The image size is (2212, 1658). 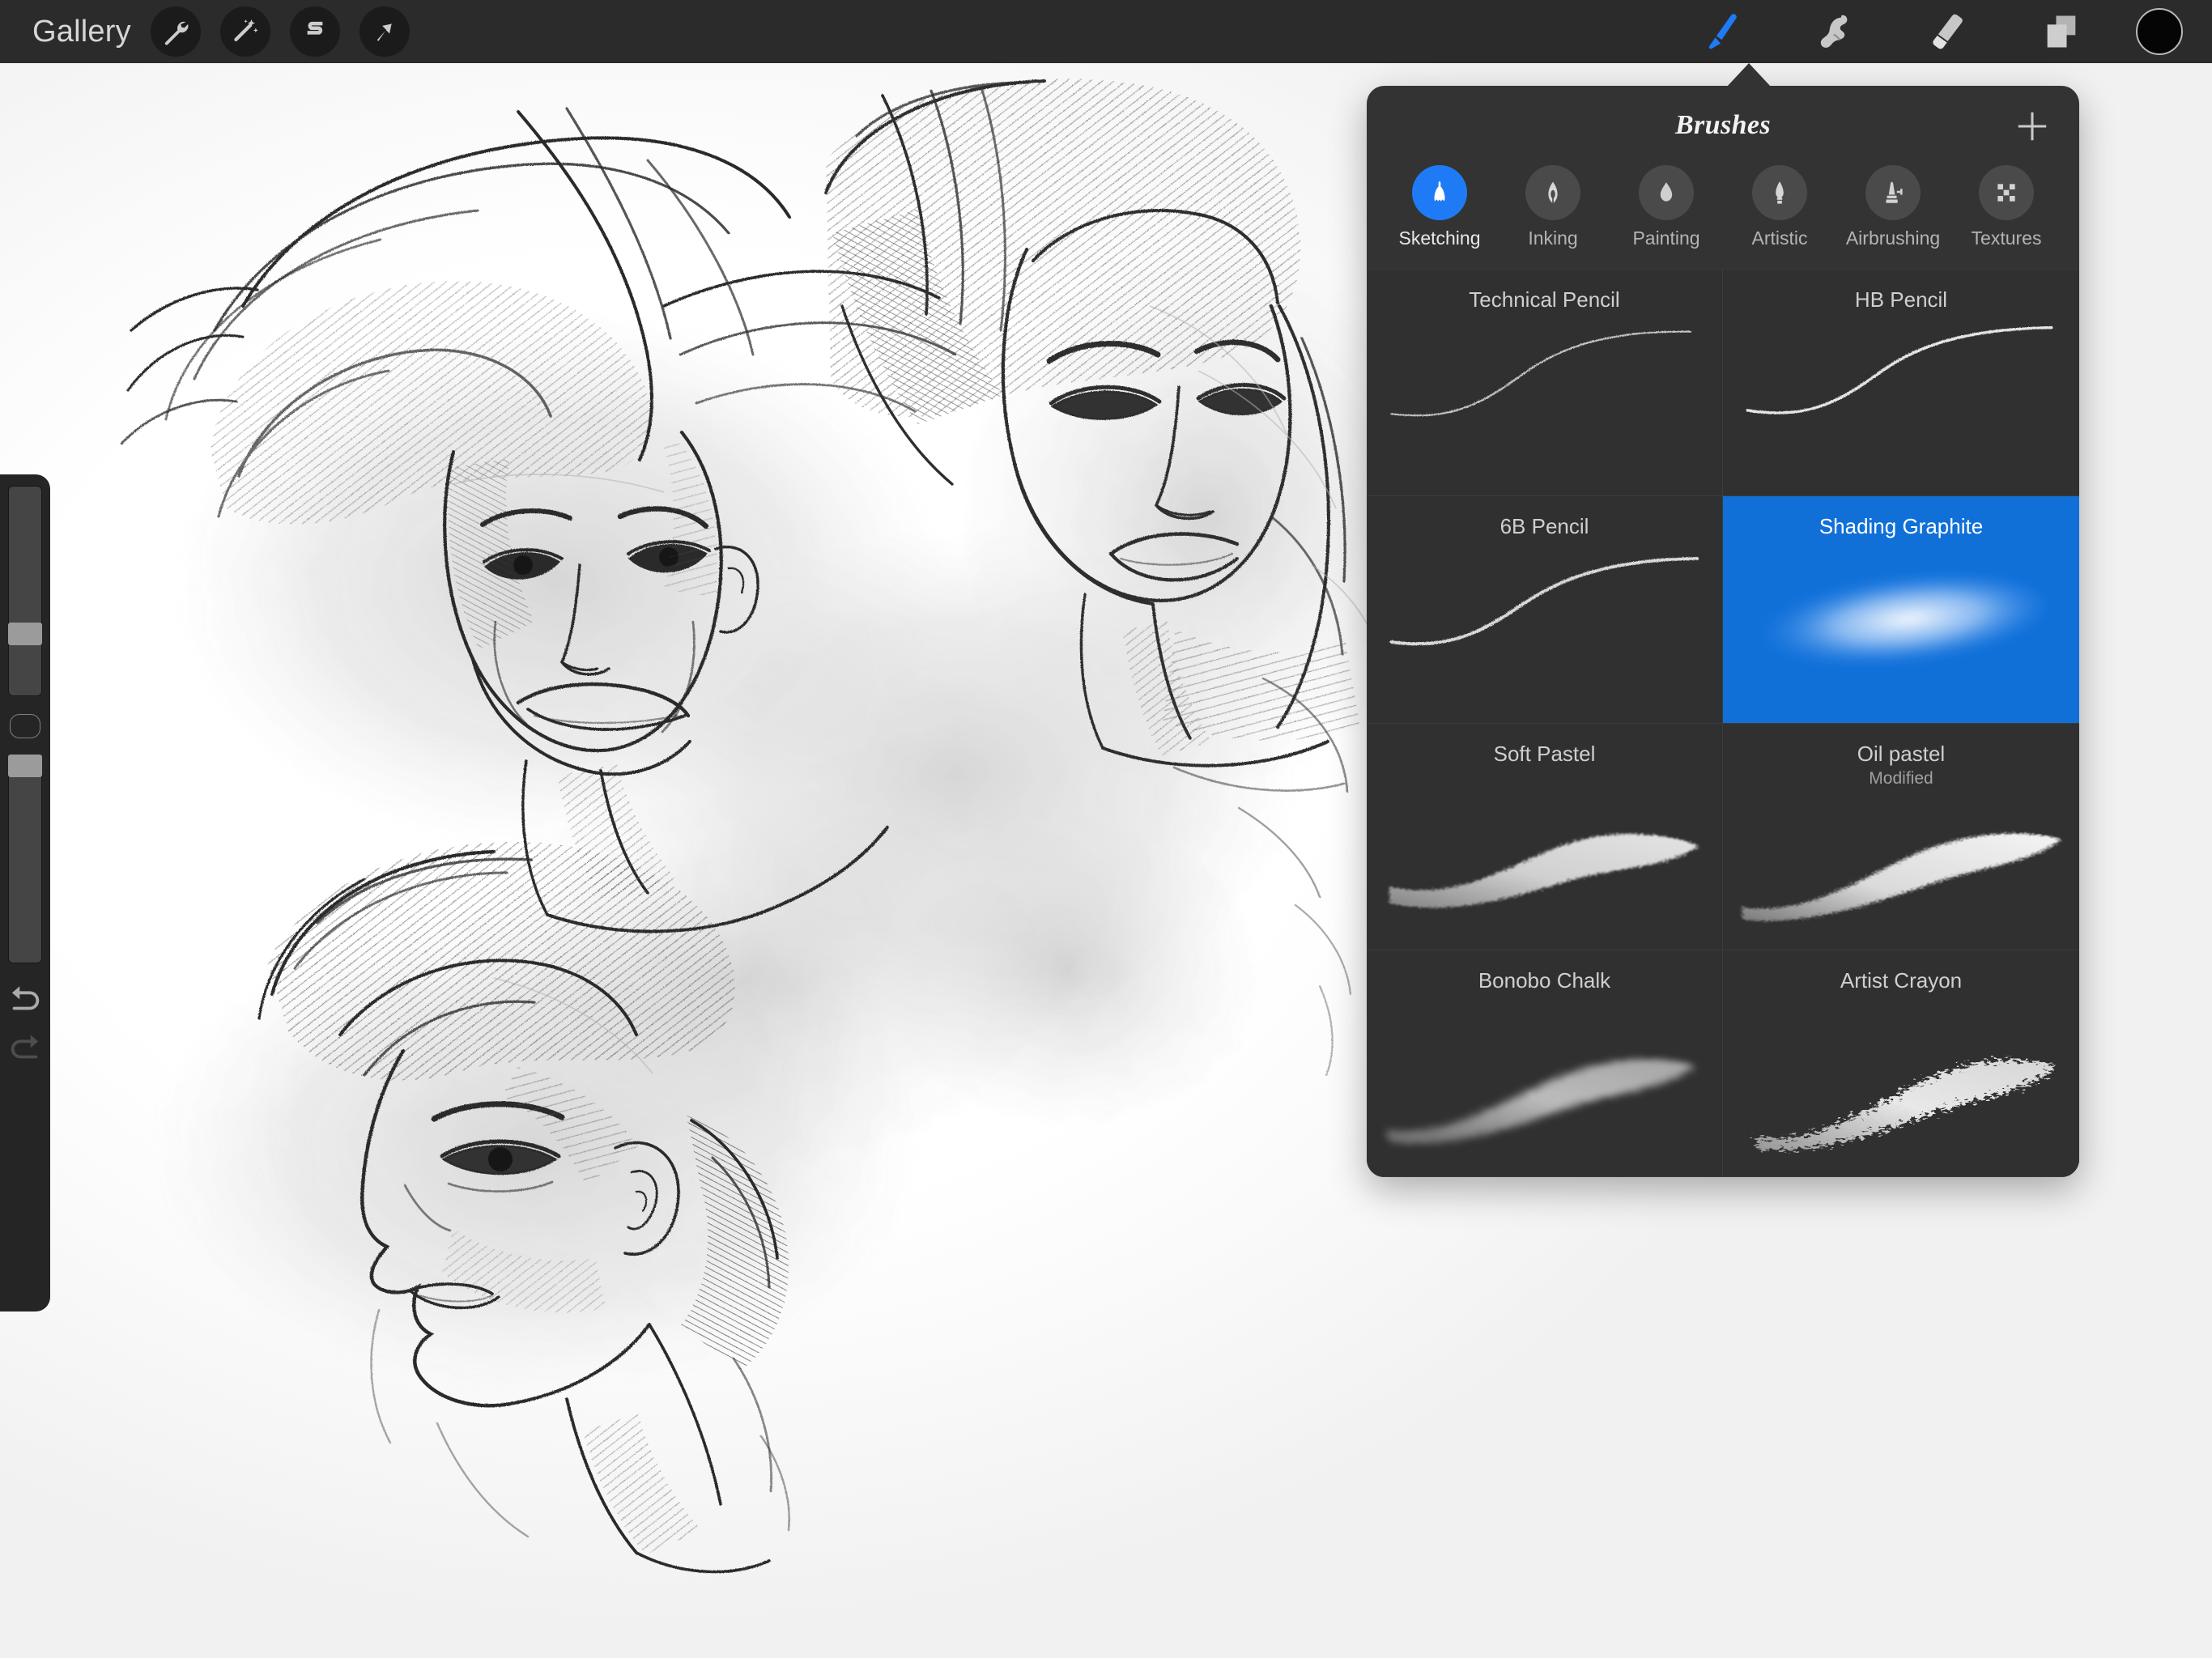 I want to click on arrow-transform-icon, so click(x=384, y=32).